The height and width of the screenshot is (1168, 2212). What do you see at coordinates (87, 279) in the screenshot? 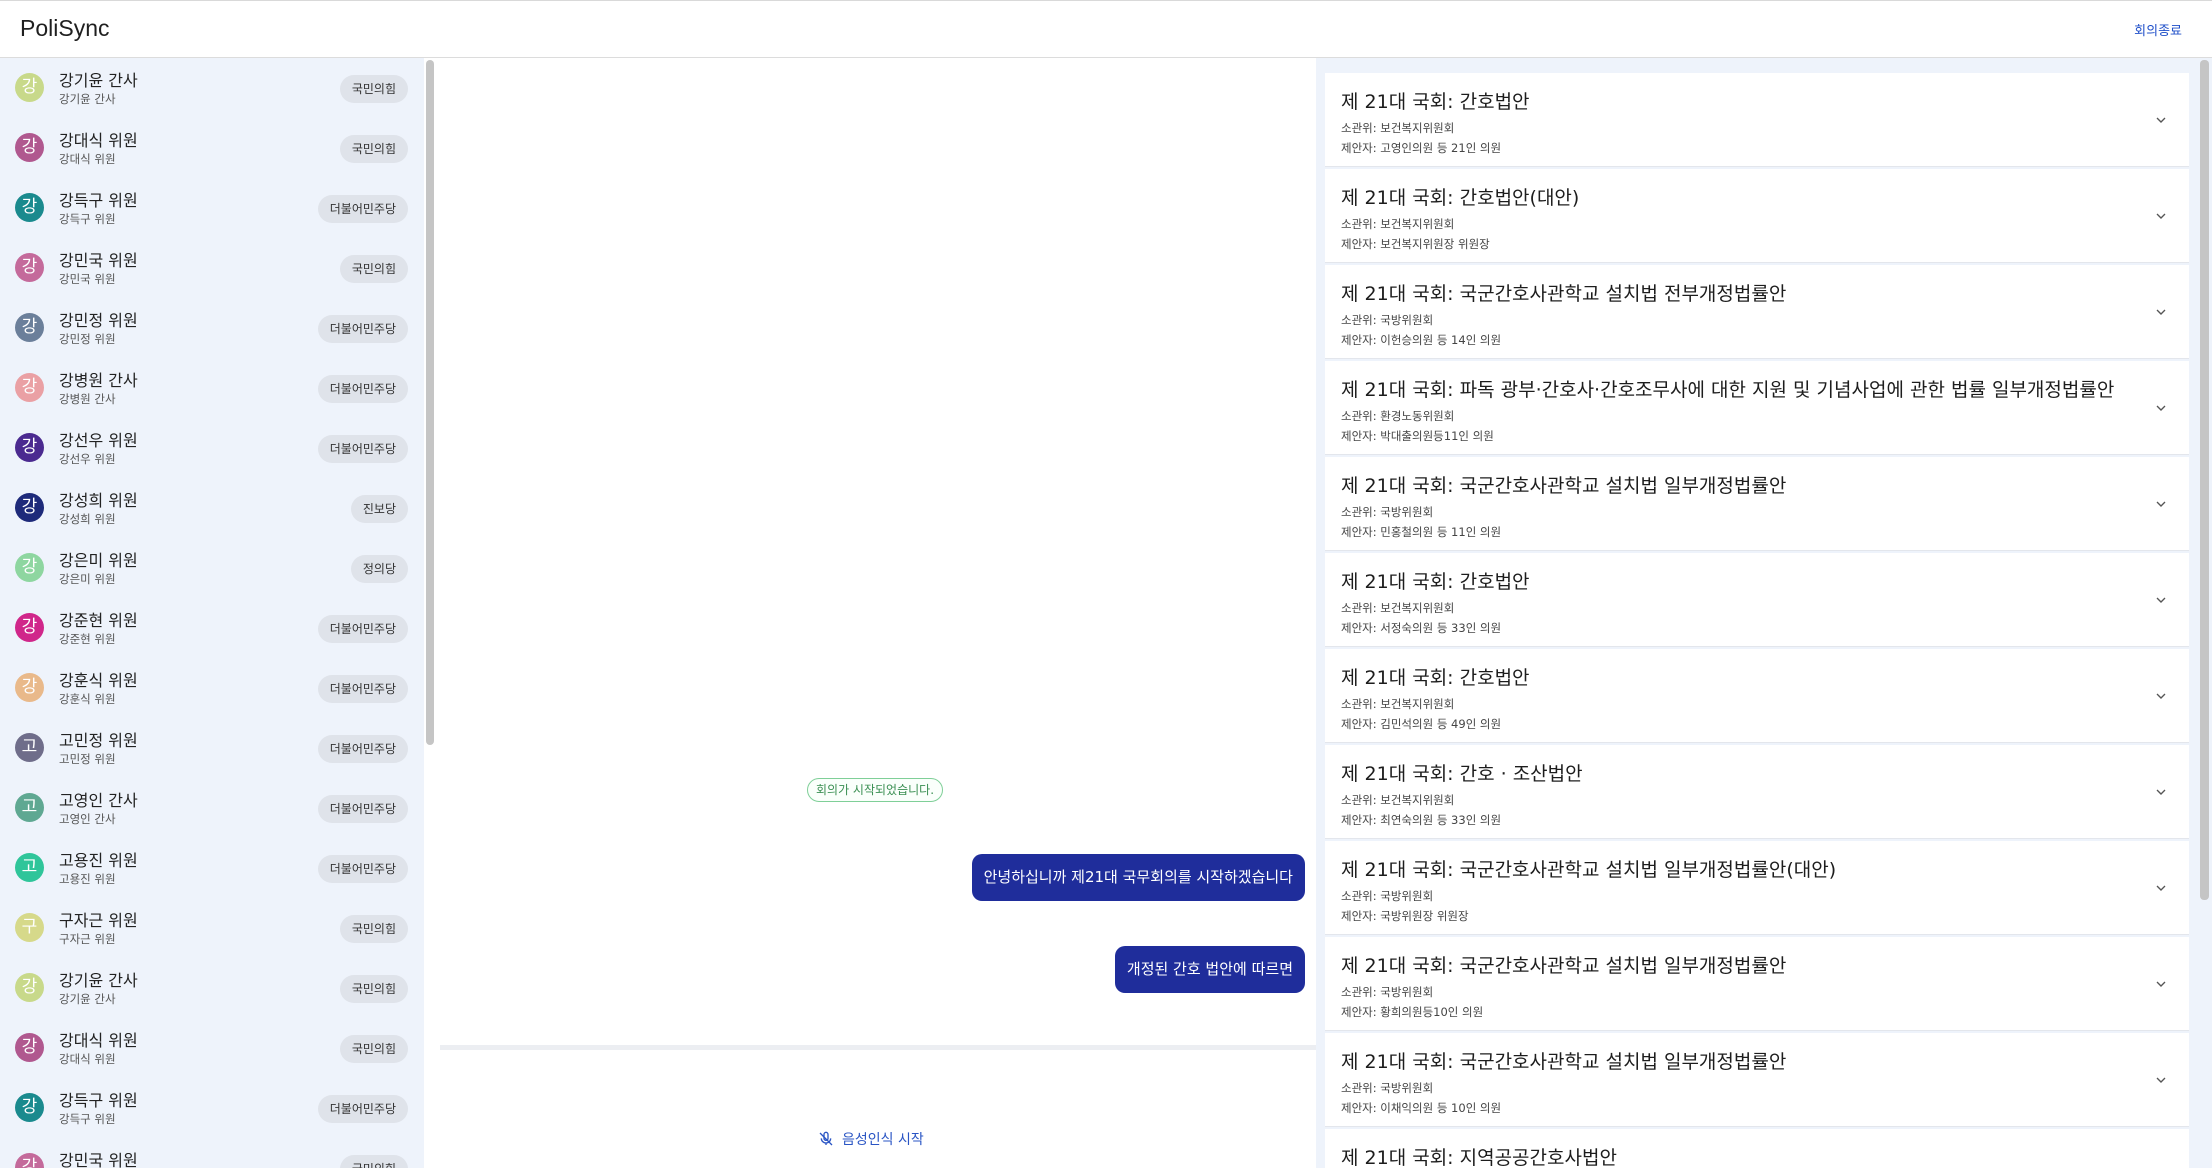
I see `member-subtitle: 강민국 위원` at bounding box center [87, 279].